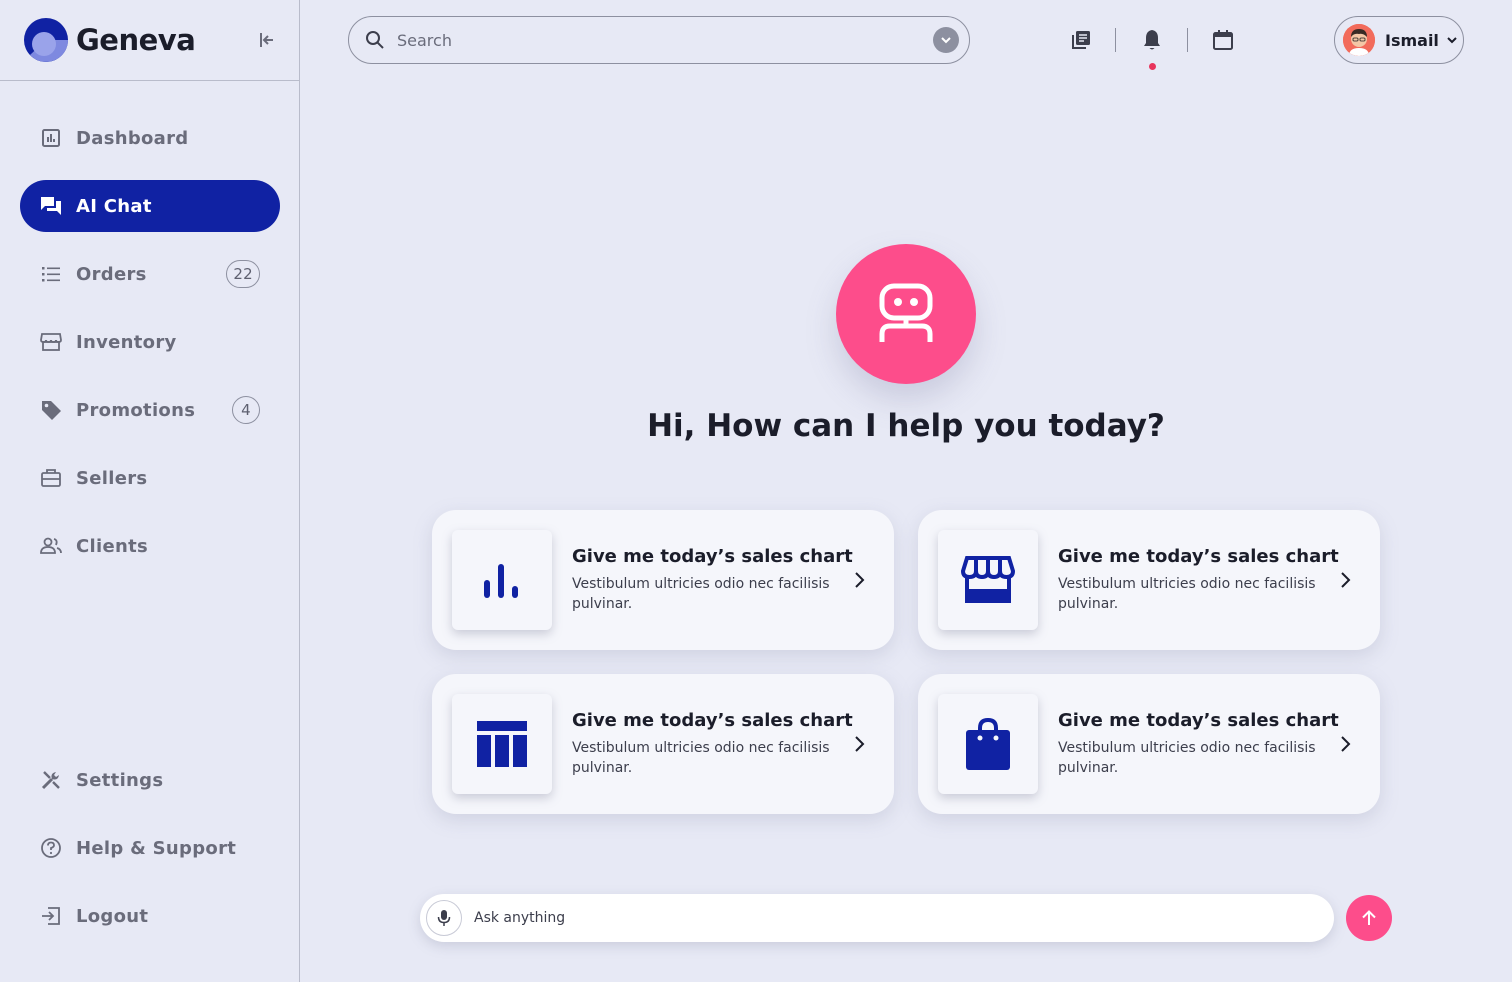  I want to click on sidebar-item-label: Settings, so click(120, 780).